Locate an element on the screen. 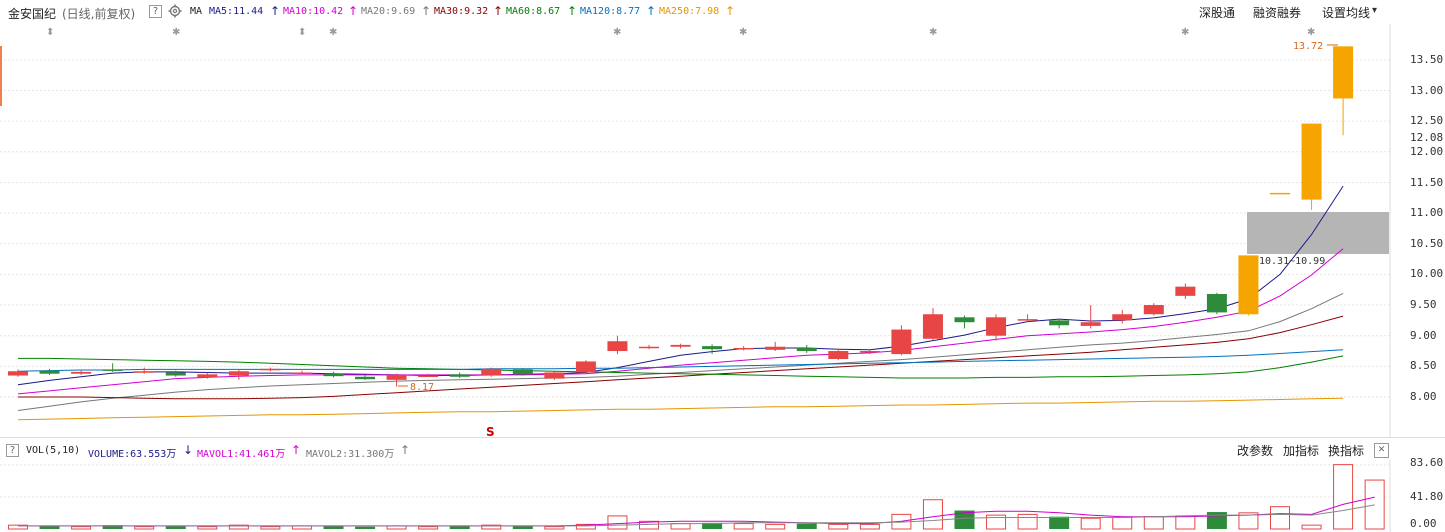 This screenshot has width=1445, height=532. switch-indicator-button: 换指标 is located at coordinates (1346, 450).